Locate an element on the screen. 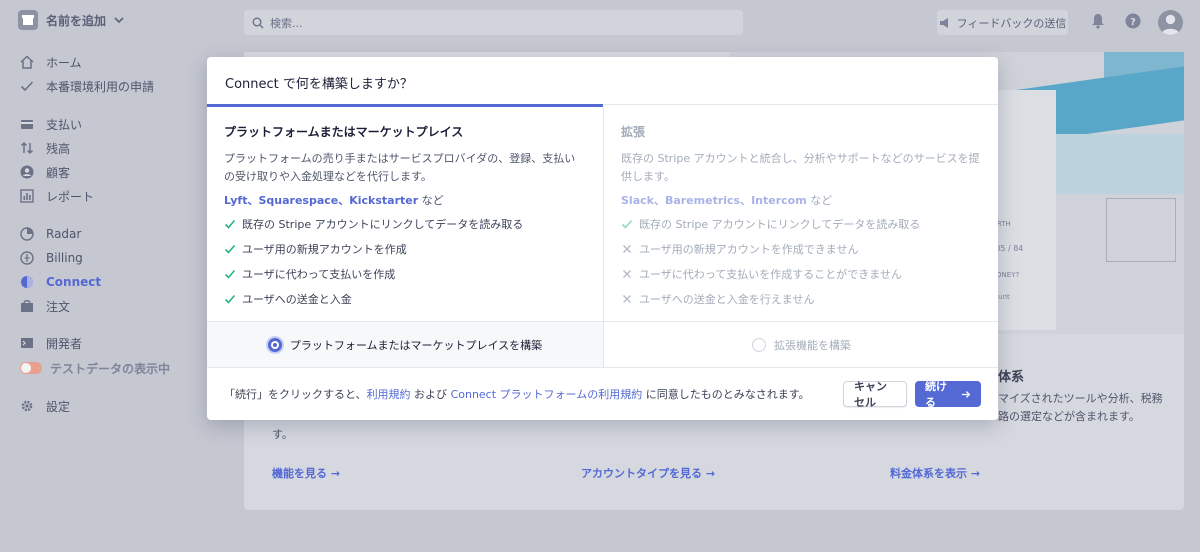 The width and height of the screenshot is (1200, 552). feature-item: ユーザ用の新規アカウントを作成できません is located at coordinates (801, 249).